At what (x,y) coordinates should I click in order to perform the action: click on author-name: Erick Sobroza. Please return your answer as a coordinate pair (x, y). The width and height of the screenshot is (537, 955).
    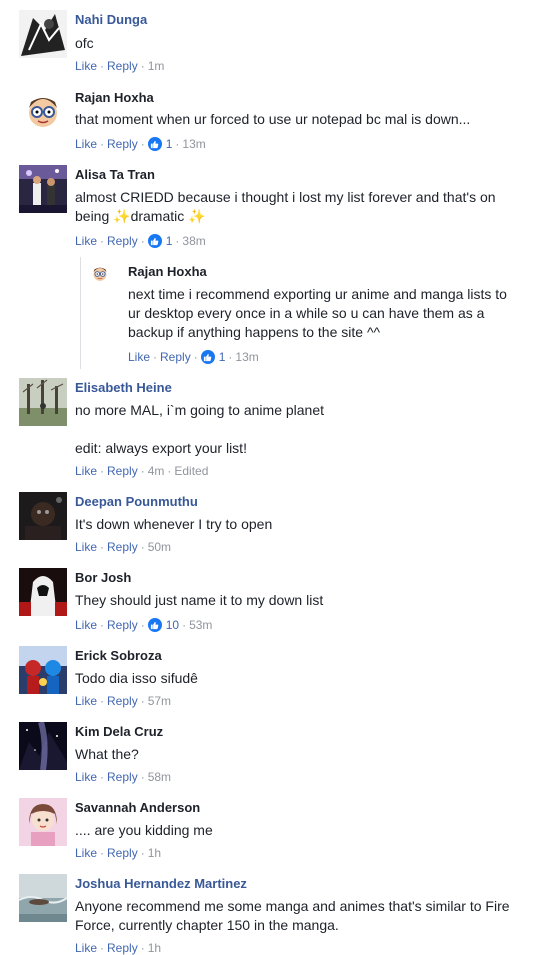
    Looking at the image, I should click on (118, 655).